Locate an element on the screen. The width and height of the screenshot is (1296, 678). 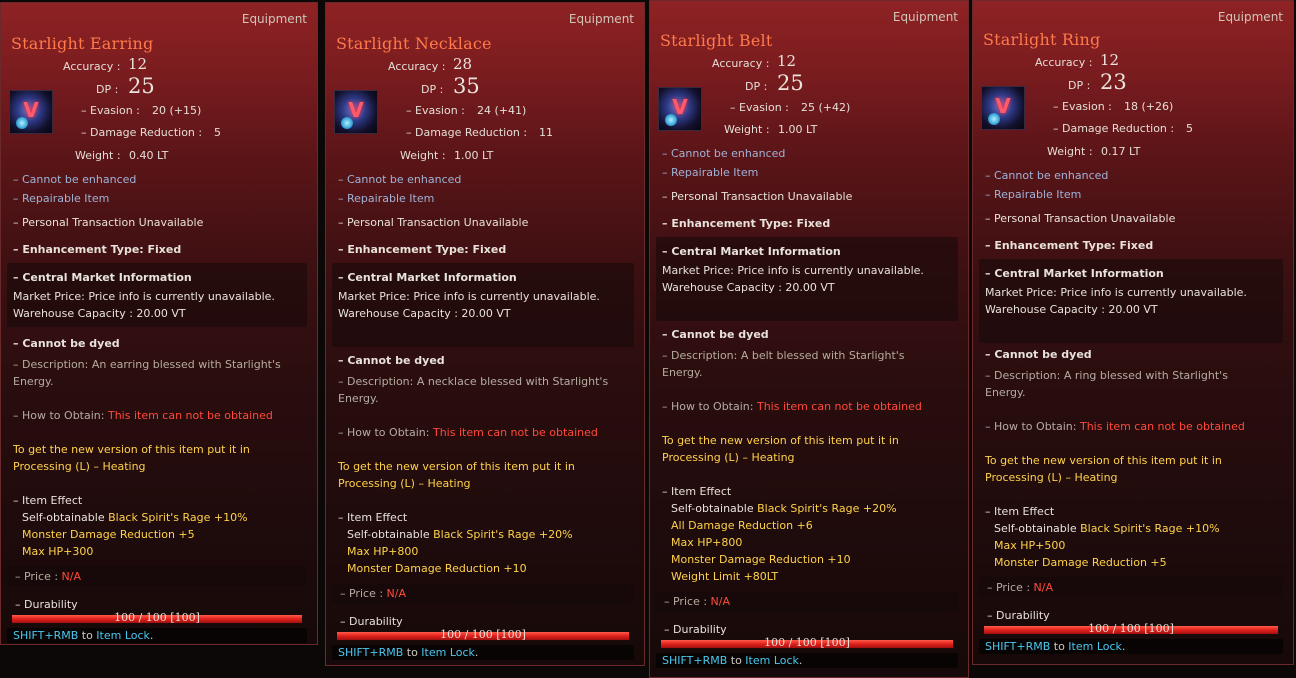
durability-label: – Durability is located at coordinates (1018, 615).